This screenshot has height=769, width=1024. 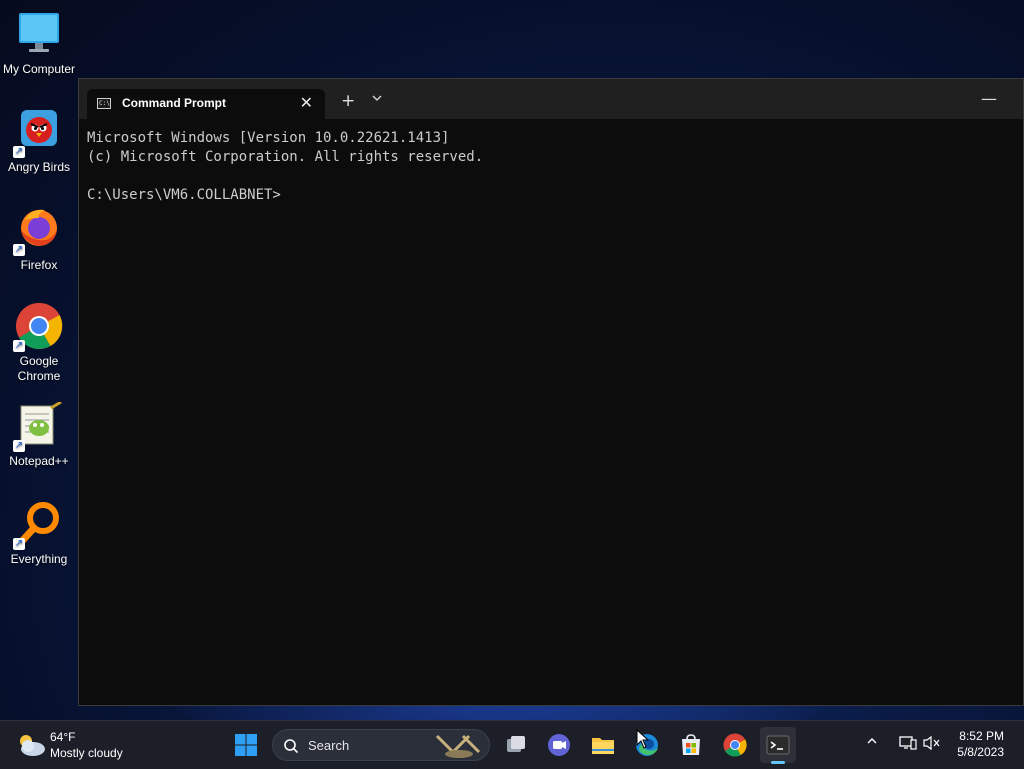 I want to click on cmd-icon: C:\, so click(x=104, y=103).